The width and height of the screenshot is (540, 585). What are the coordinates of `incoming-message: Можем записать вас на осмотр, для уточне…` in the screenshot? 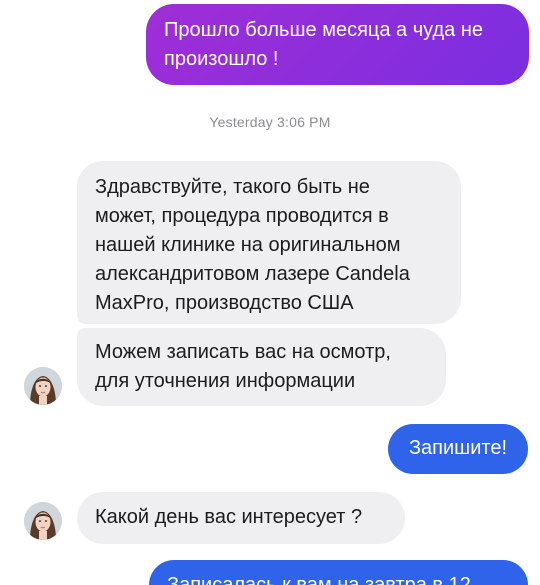 It's located at (261, 367).